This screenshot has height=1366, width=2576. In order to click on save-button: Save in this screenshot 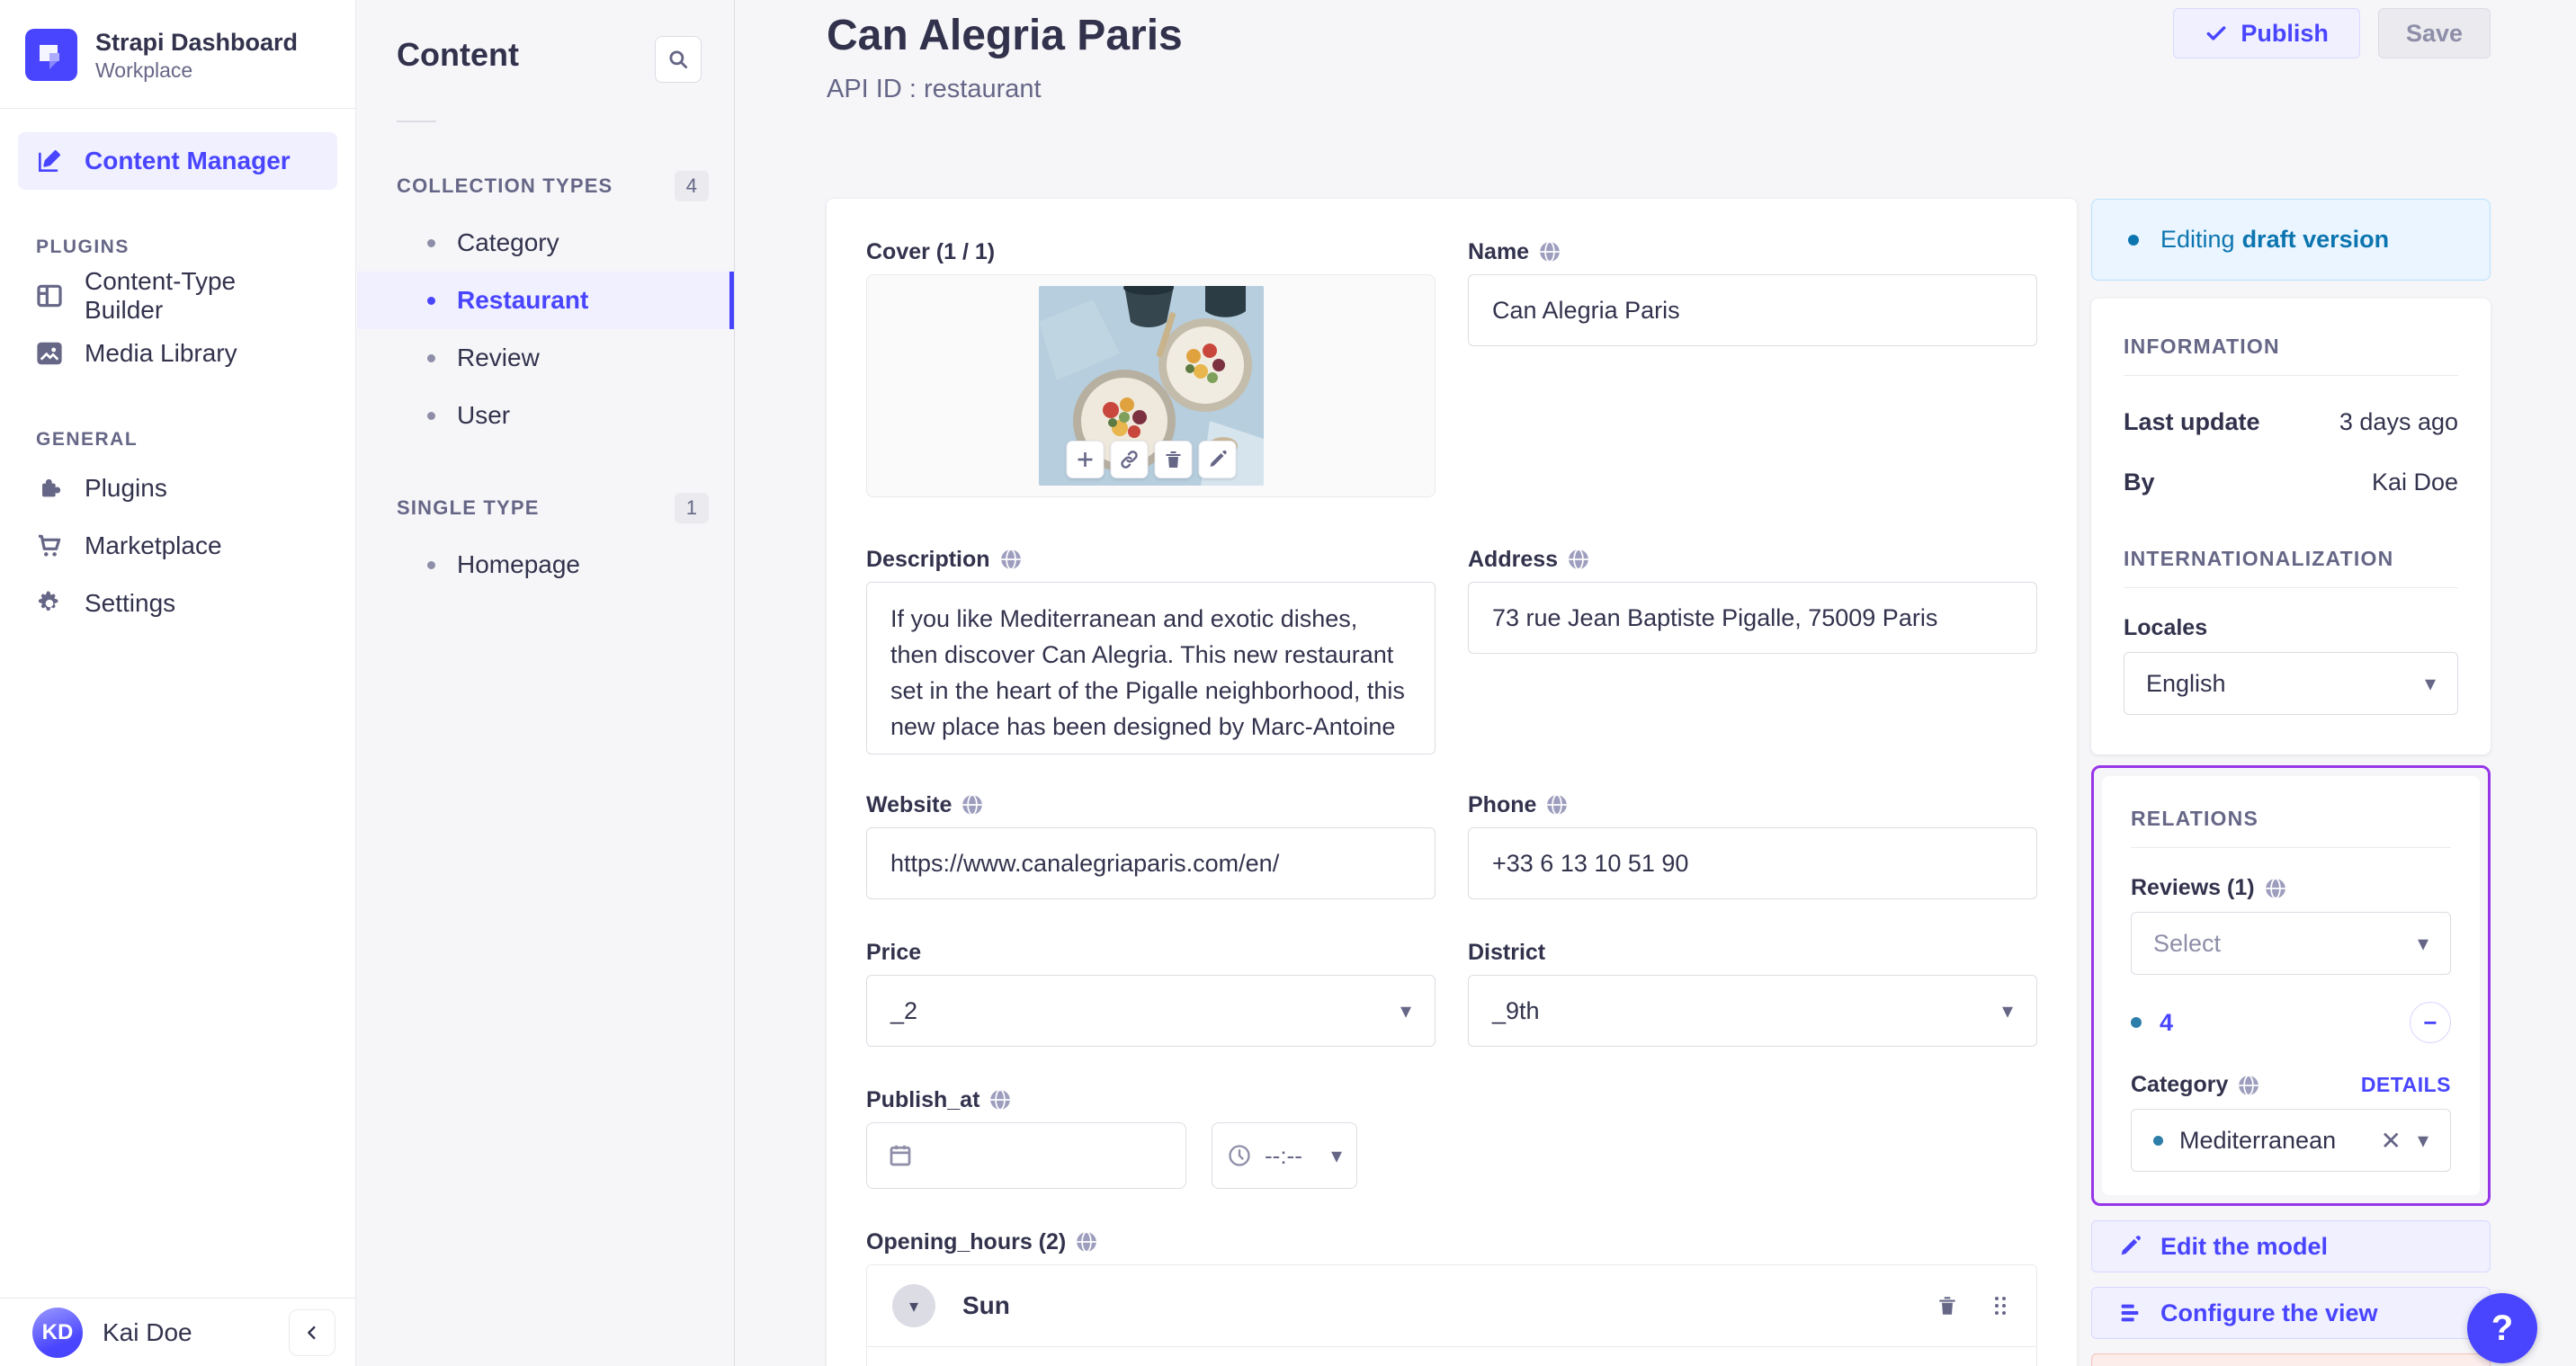, I will do `click(2434, 33)`.